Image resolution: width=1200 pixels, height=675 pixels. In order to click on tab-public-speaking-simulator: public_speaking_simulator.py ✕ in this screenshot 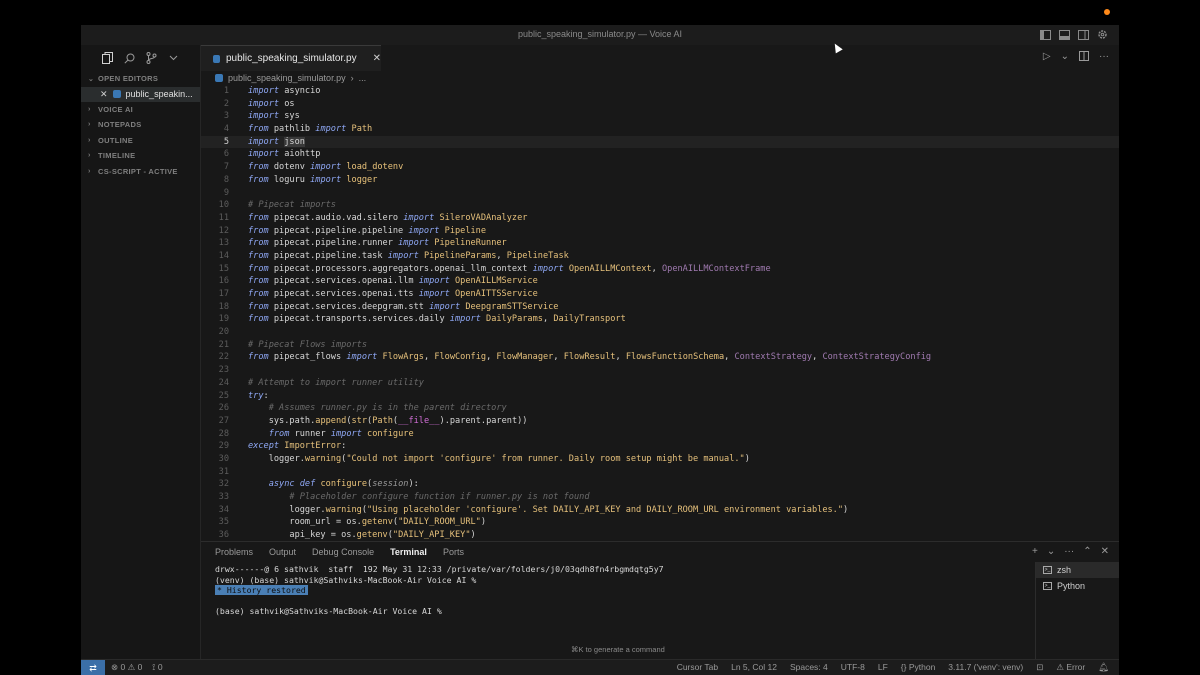, I will do `click(291, 58)`.